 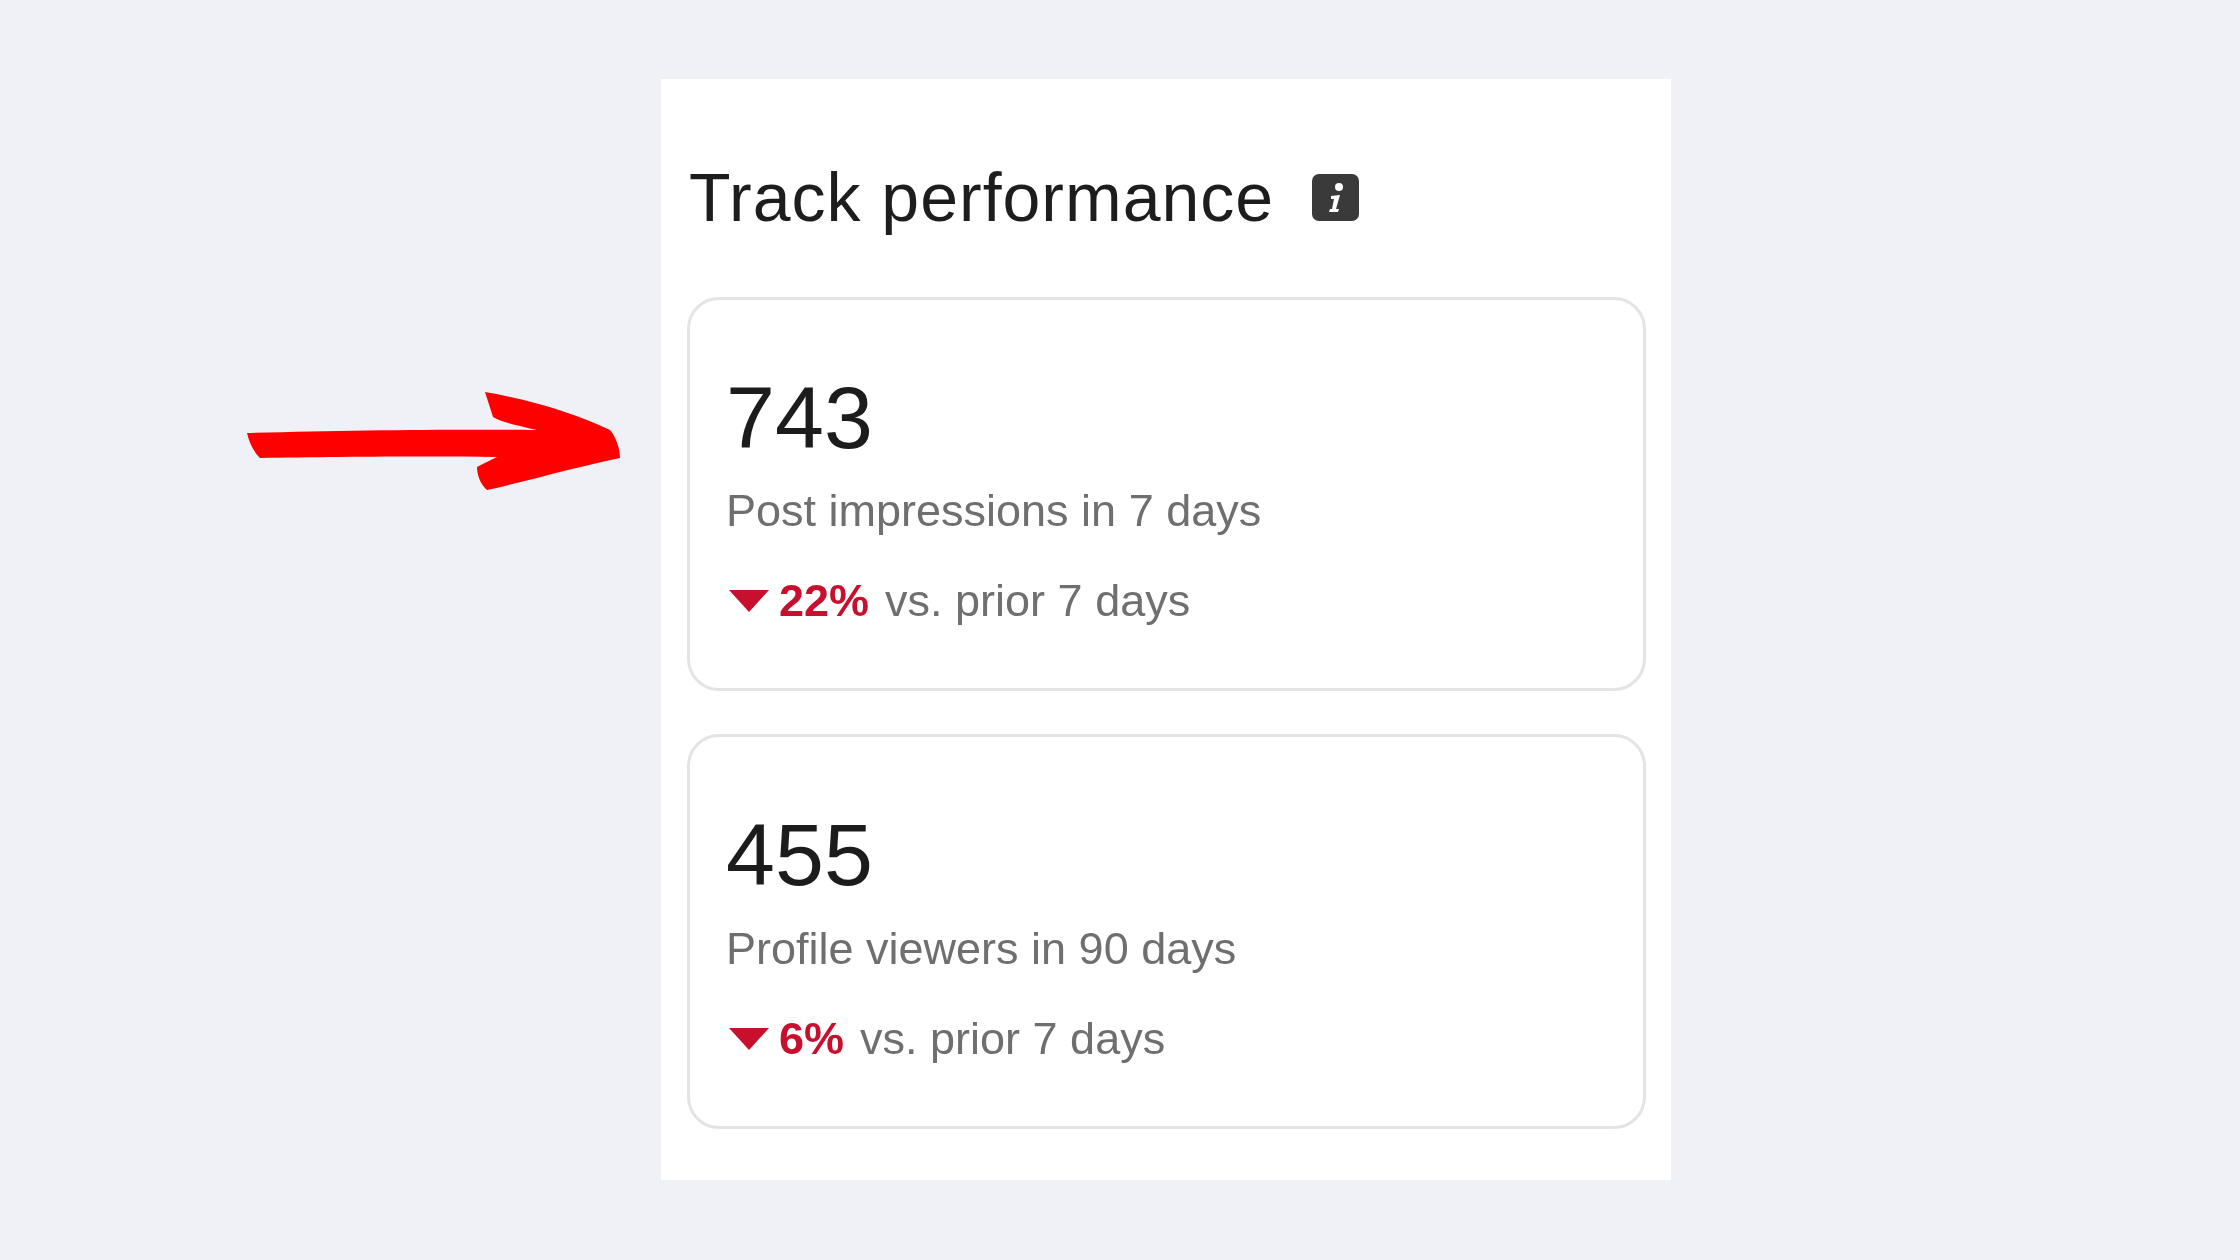 What do you see at coordinates (800, 855) in the screenshot?
I see `metric-value: 455` at bounding box center [800, 855].